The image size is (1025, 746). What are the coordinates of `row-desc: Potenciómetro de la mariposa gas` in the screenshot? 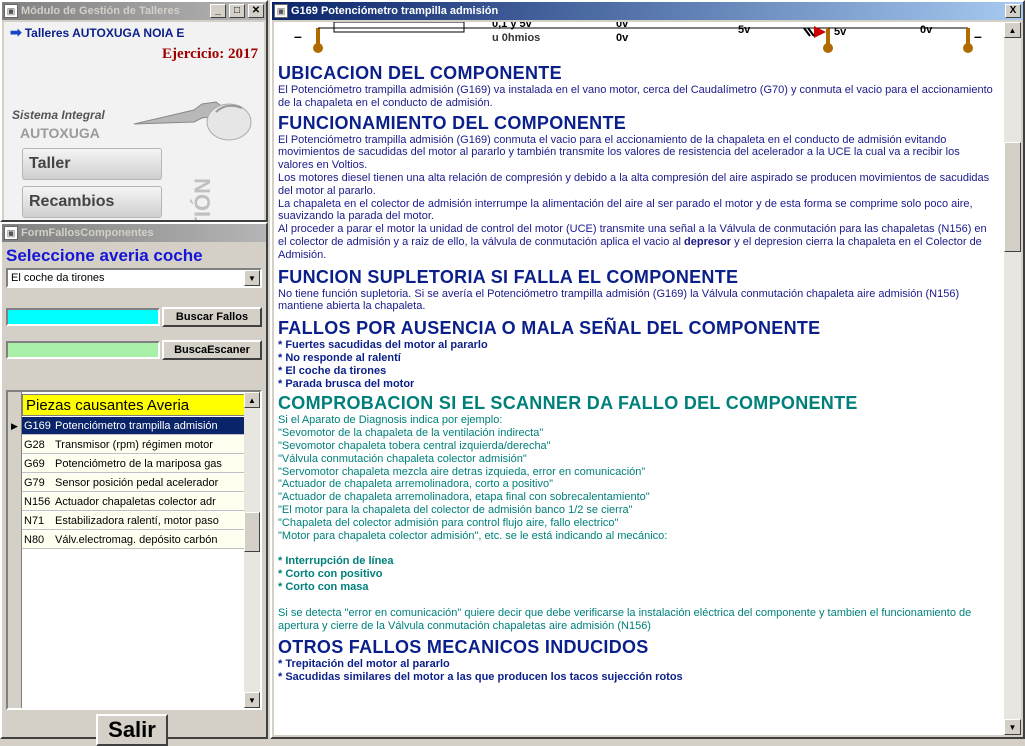 It's located at (138, 463).